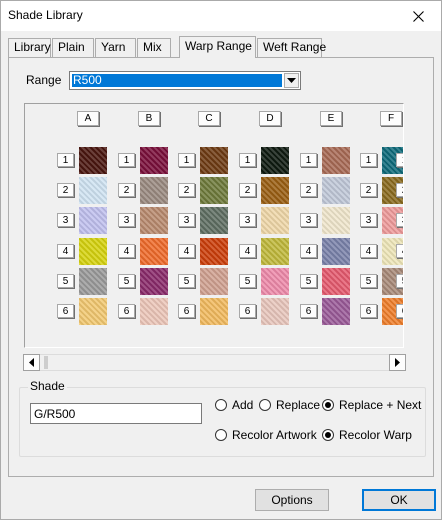  Describe the element at coordinates (418, 16) in the screenshot. I see `close-button` at that location.